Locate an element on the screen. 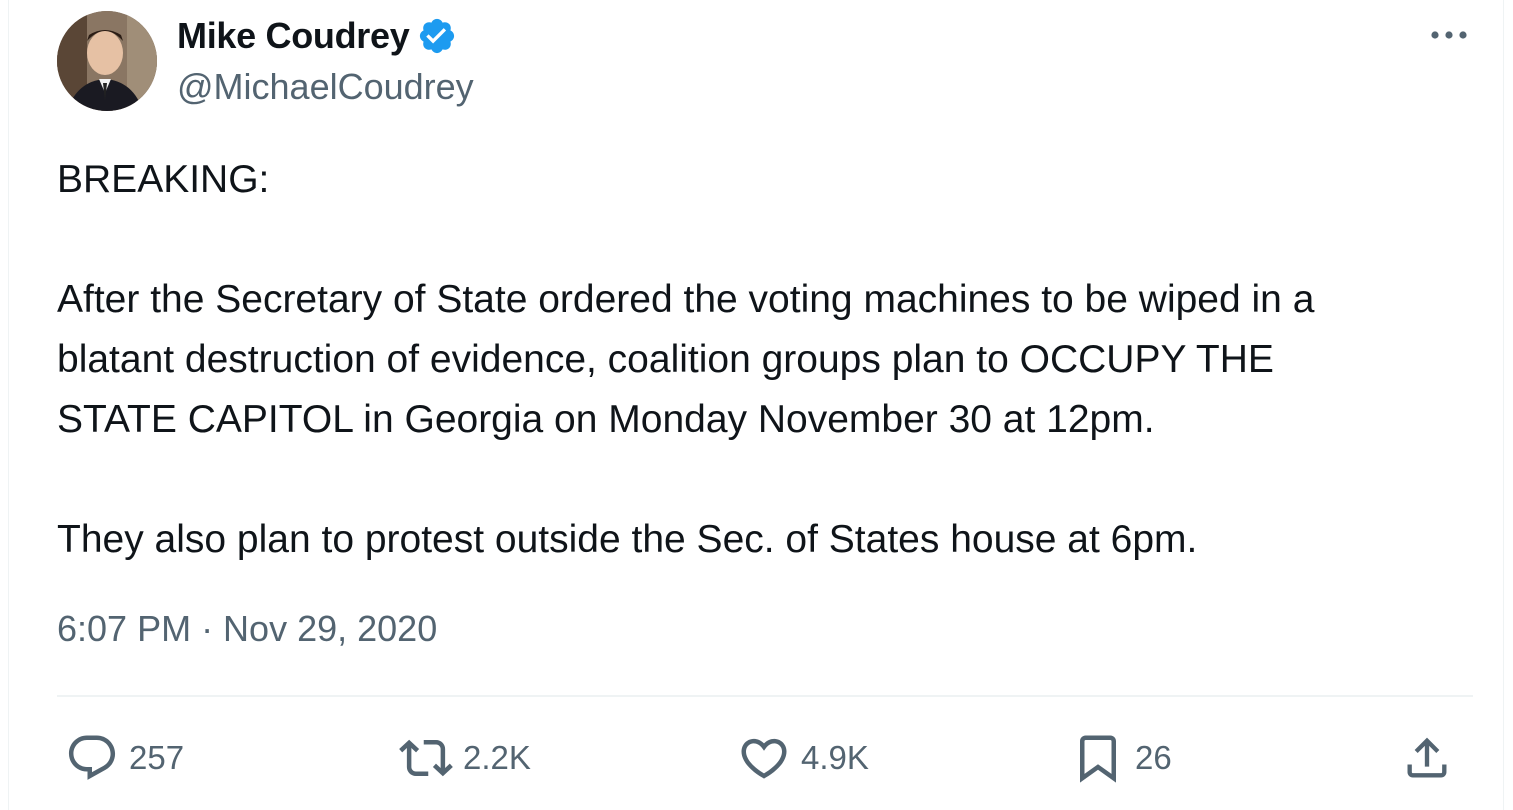 This screenshot has width=1513, height=810. retweet-count: 2.2K is located at coordinates (497, 757).